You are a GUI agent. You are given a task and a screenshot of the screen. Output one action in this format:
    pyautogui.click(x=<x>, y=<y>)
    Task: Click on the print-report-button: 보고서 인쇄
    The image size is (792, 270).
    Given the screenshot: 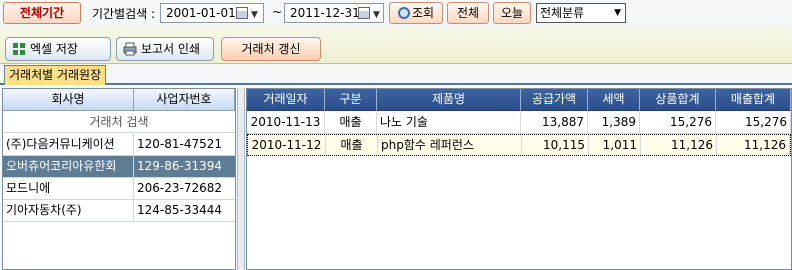 What is the action you would take?
    pyautogui.click(x=165, y=49)
    